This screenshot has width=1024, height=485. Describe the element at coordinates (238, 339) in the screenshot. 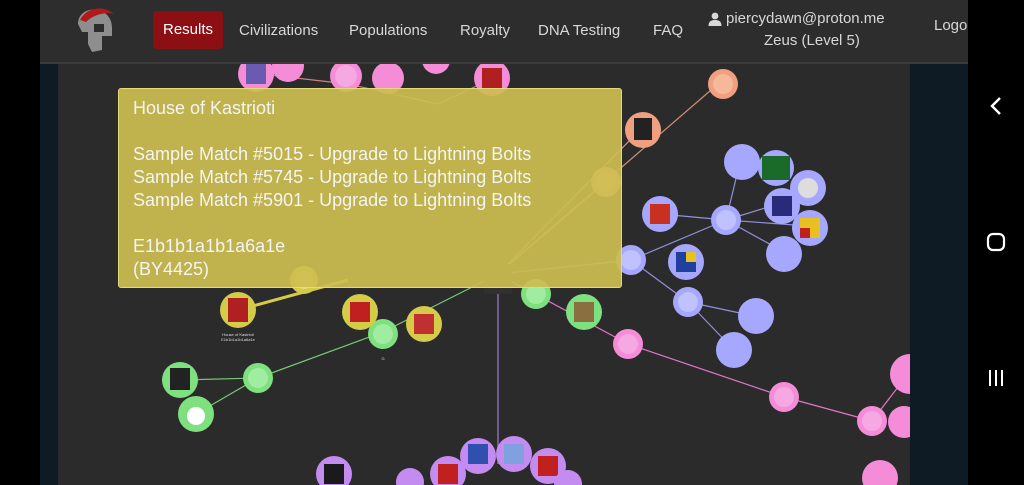

I see `kastrioti-node-sublabel: E1b1b1a1b1a6a1e` at that location.